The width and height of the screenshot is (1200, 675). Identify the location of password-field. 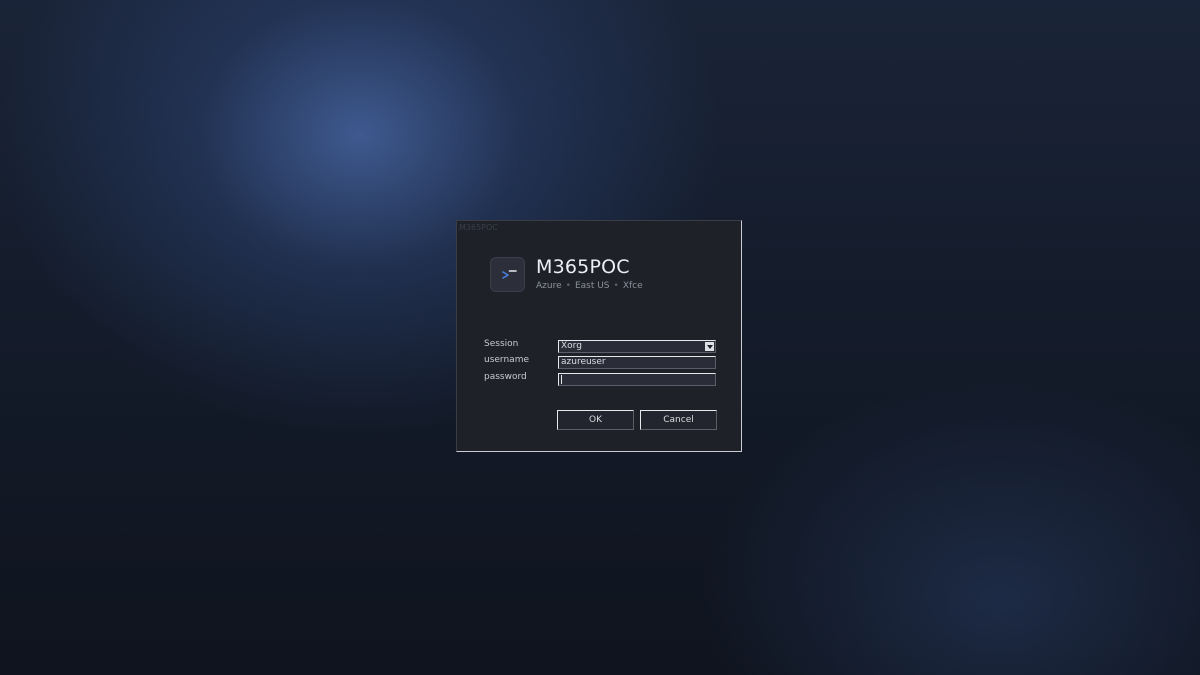
(637, 379).